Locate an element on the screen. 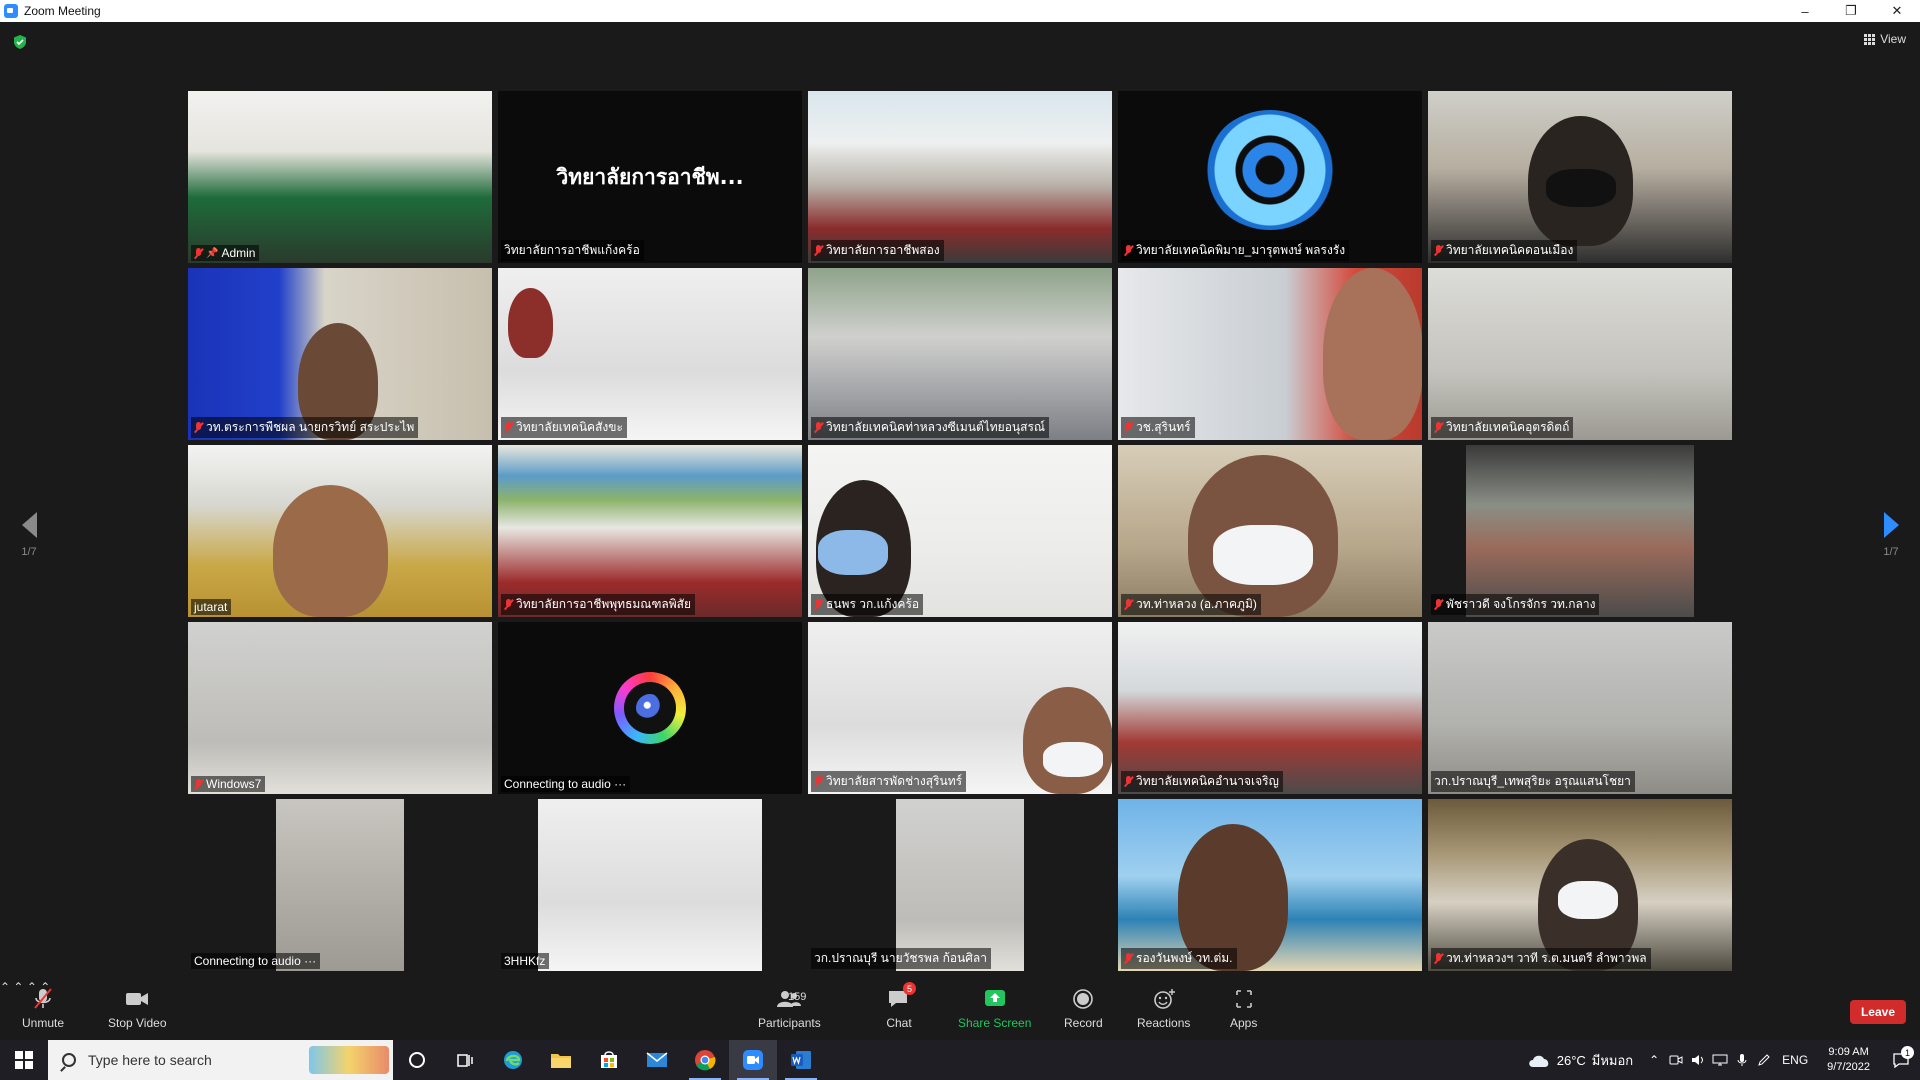 Image resolution: width=1920 pixels, height=1080 pixels. participant-name-tag: วิทยาลัยเทคนิคอำนาจเจริญ is located at coordinates (1202, 781).